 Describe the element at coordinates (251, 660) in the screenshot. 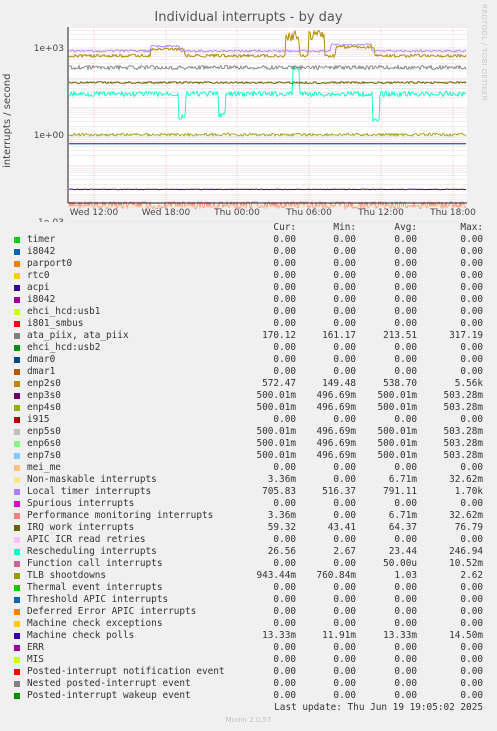

I see `legend-row: MIS 0.00 0.00 0.00 0.00` at that location.